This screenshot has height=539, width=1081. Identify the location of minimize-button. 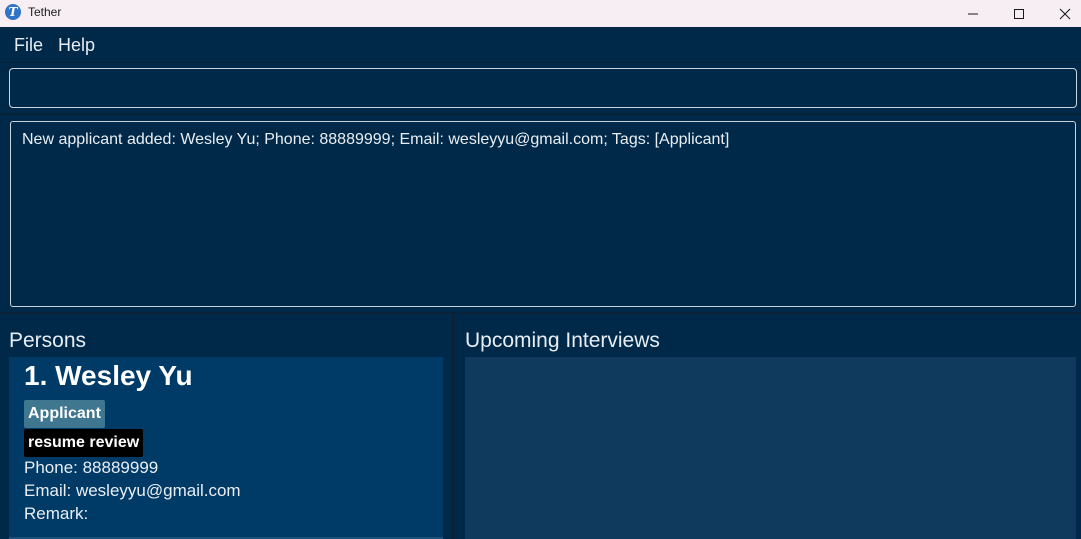
(973, 13).